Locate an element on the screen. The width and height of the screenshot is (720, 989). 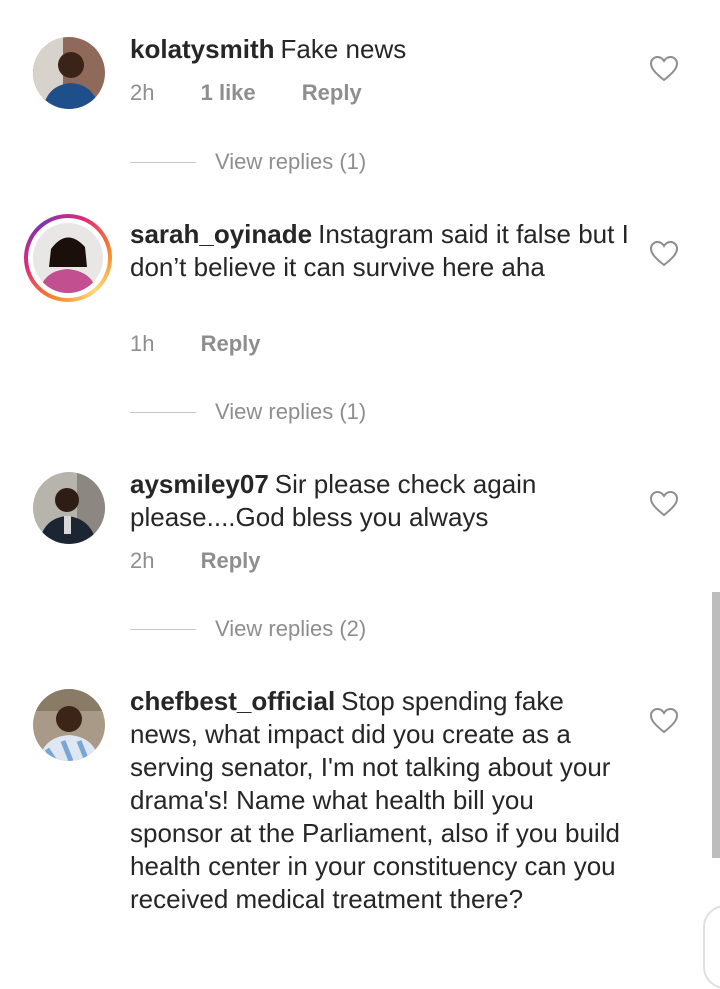
floating-button-edge is located at coordinates (711, 947).